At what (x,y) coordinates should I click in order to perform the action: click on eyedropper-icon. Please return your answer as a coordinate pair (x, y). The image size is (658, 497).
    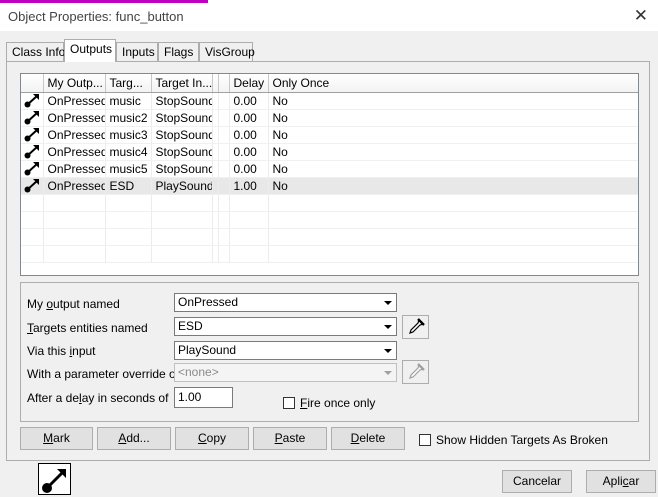
    Looking at the image, I should click on (416, 371).